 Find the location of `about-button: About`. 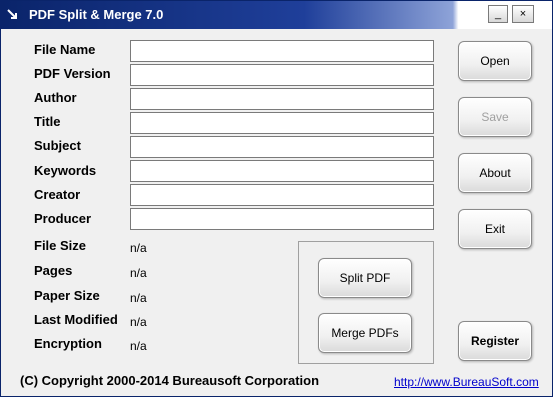

about-button: About is located at coordinates (495, 173).